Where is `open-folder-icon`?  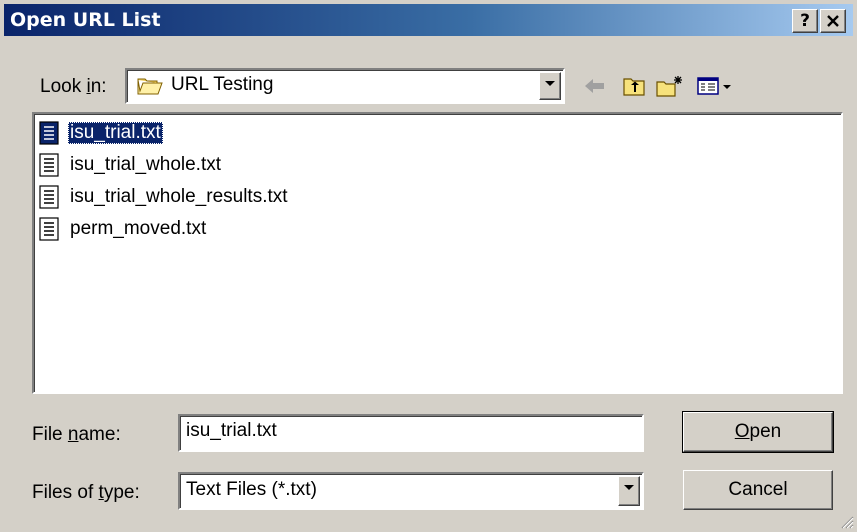 open-folder-icon is located at coordinates (150, 86).